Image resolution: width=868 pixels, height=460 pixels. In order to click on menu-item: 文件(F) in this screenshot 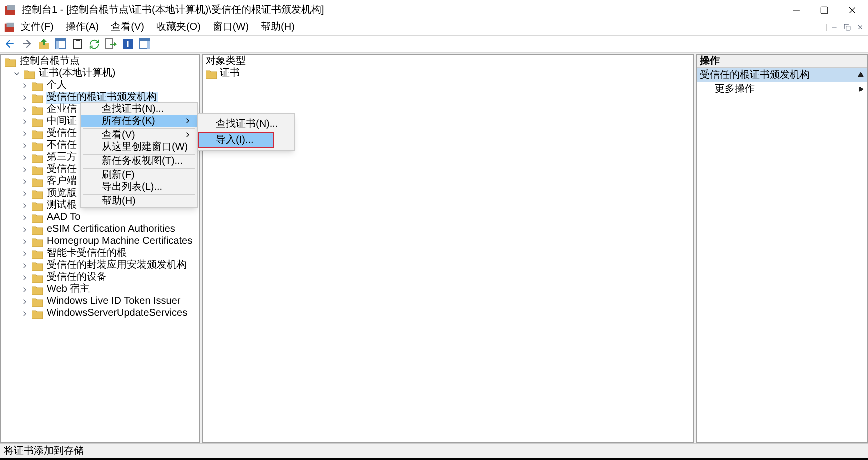, I will do `click(37, 27)`.